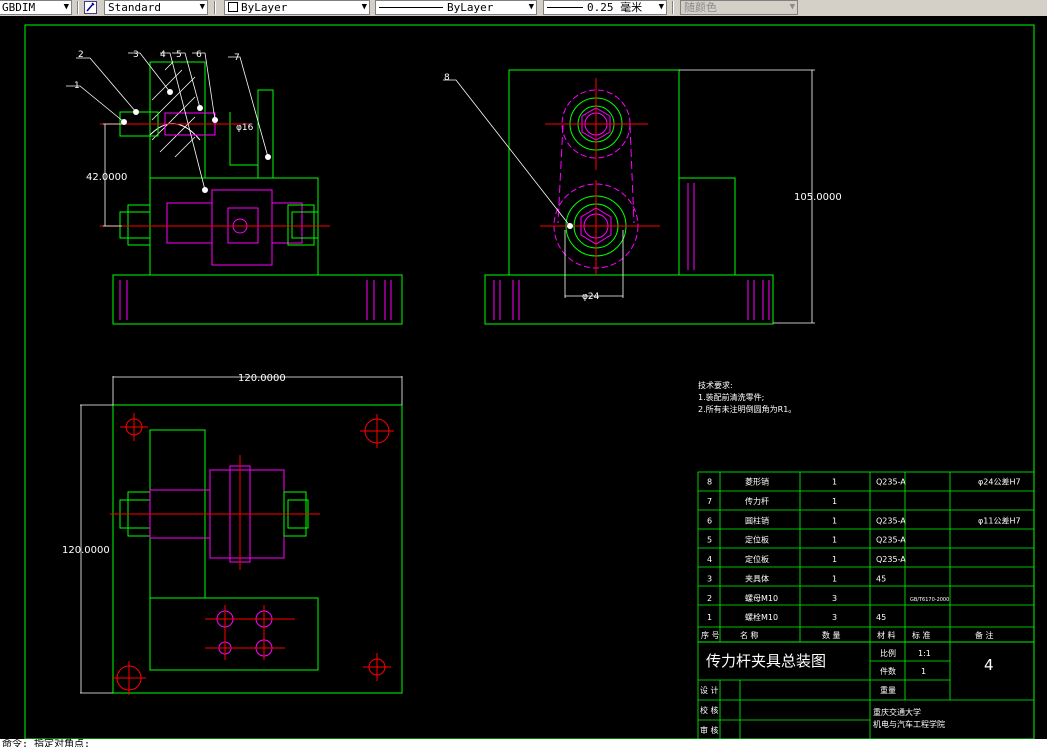 The height and width of the screenshot is (747, 1047). I want to click on bom-cell-name: 螺栓M10, so click(761, 617).